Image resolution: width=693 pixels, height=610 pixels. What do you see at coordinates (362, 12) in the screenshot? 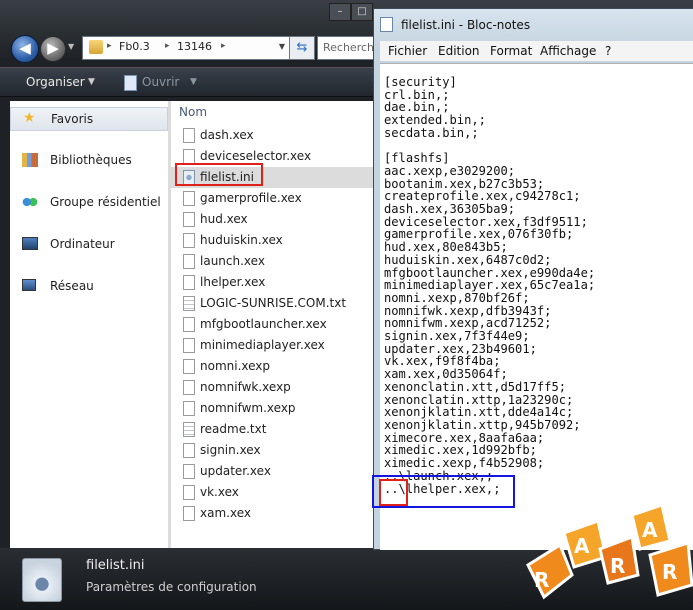
I see `maximize-button: □` at bounding box center [362, 12].